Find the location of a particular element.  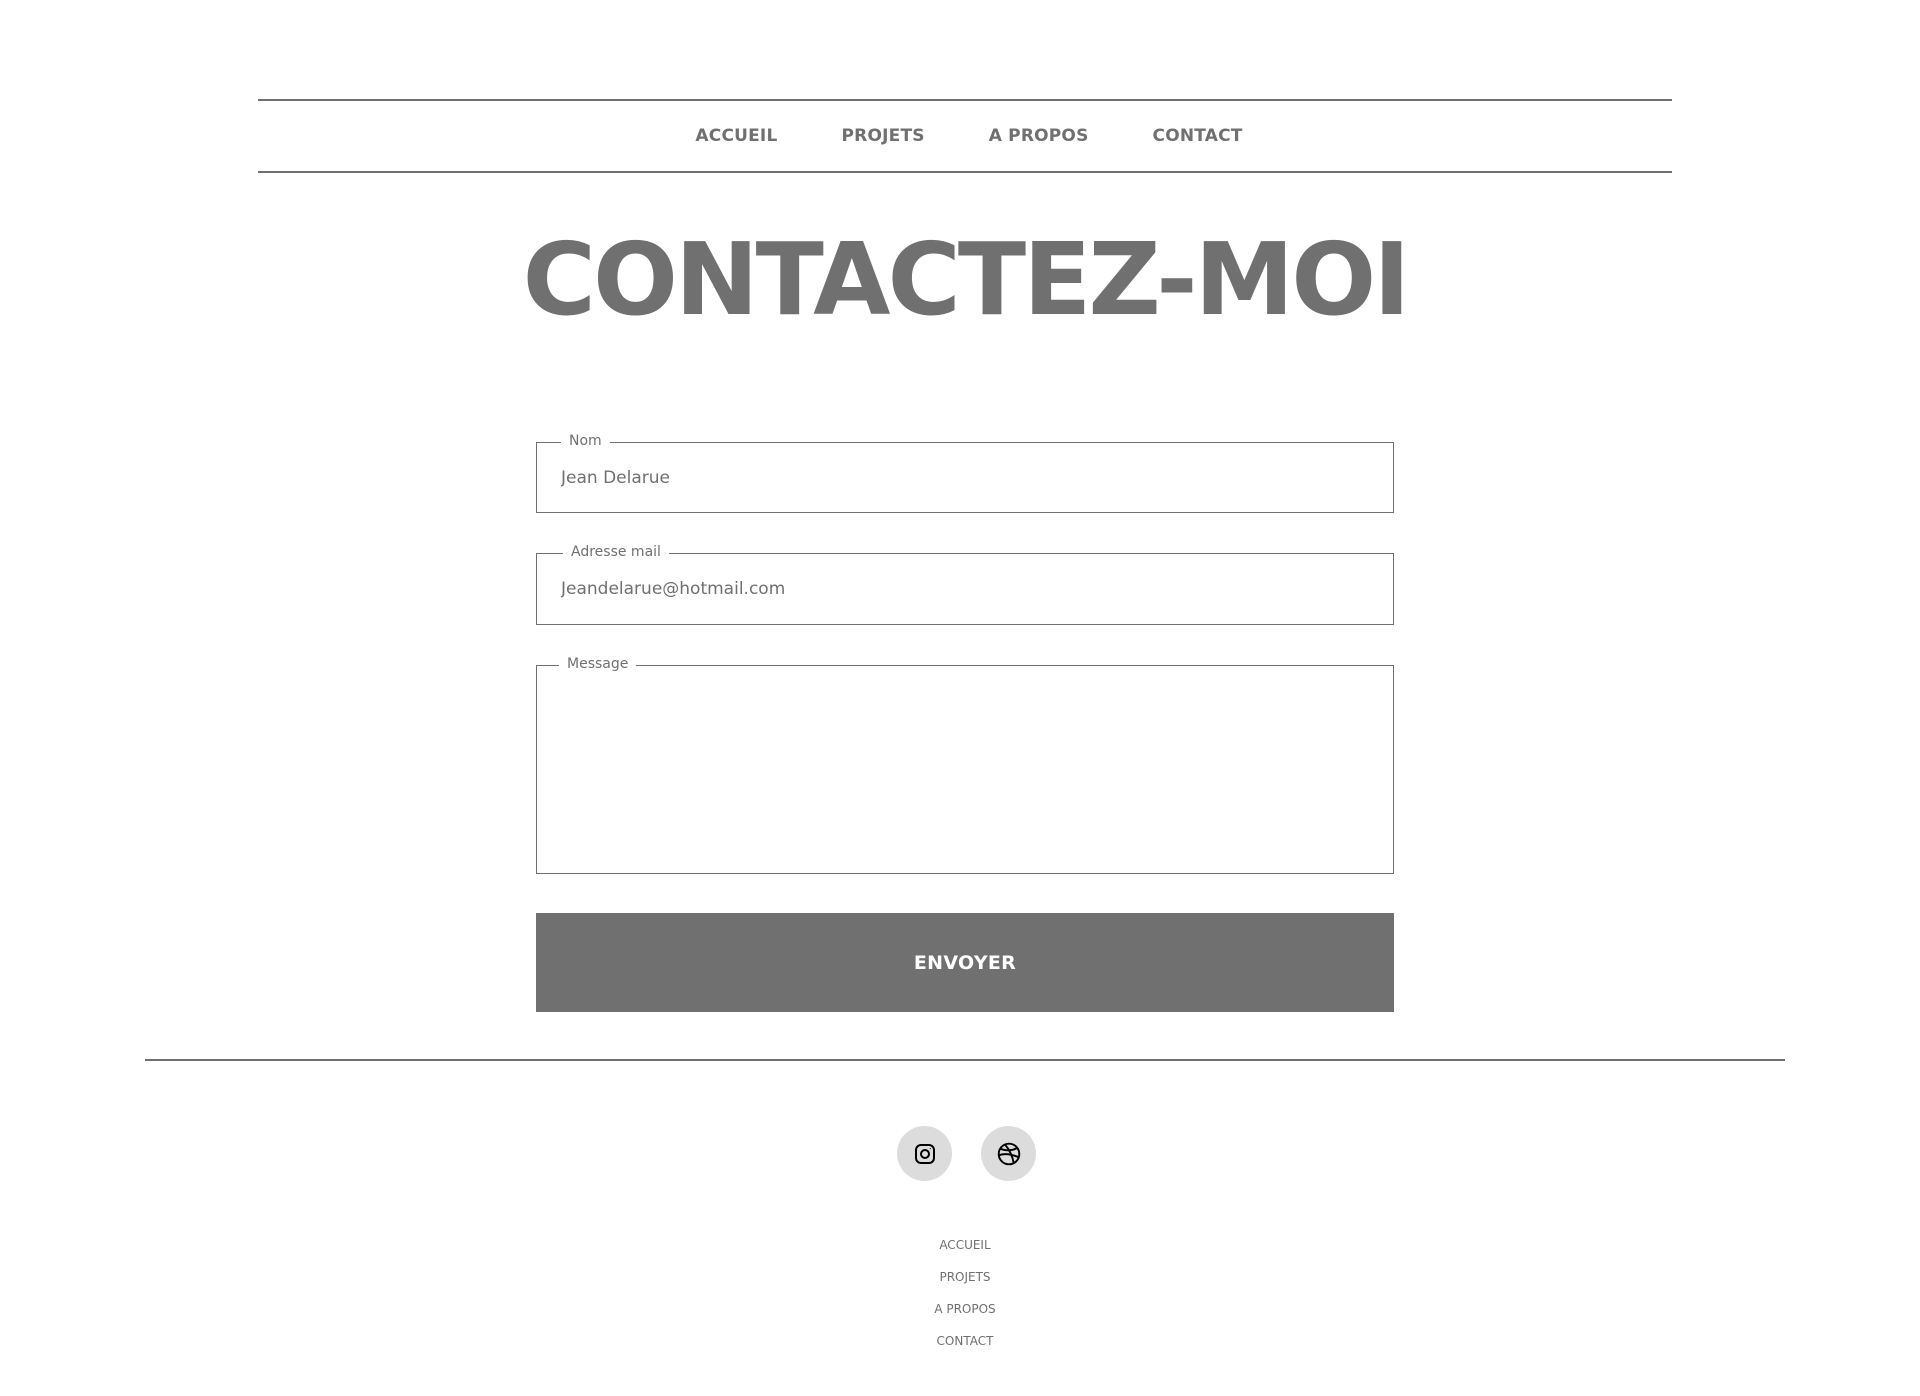

nav-link-contact: CONTACT is located at coordinates (1198, 136).